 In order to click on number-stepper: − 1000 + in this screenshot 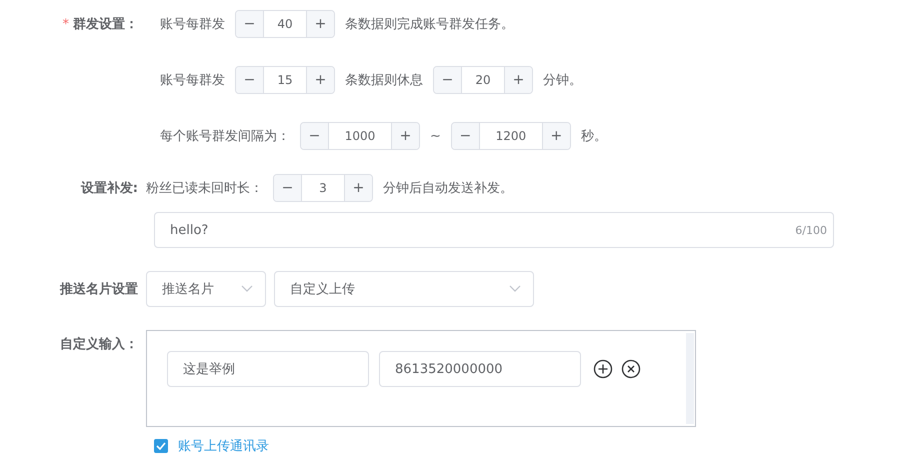, I will do `click(360, 136)`.